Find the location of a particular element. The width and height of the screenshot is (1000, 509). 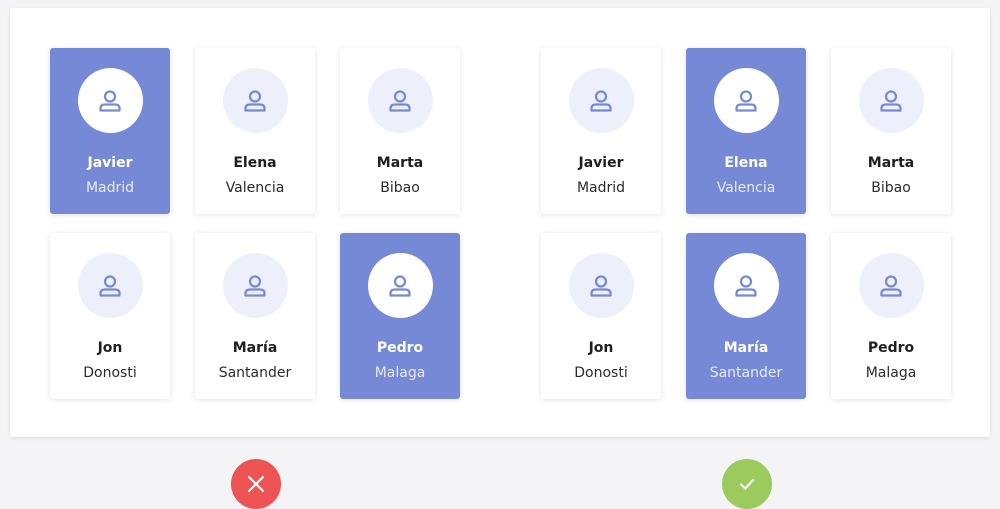

incorrect-badge is located at coordinates (256, 484).